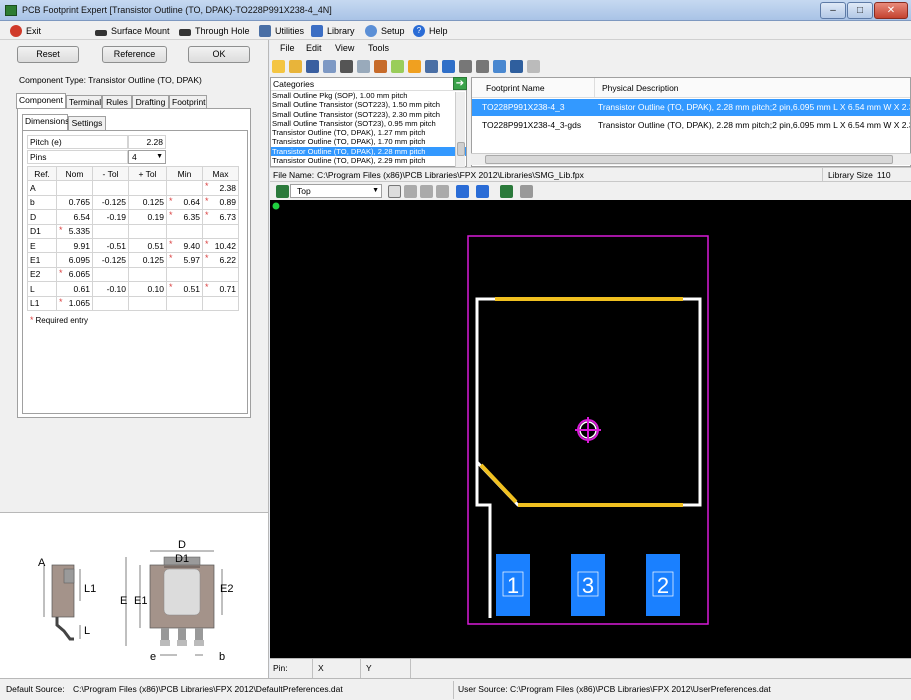 The image size is (911, 700). What do you see at coordinates (220, 245) in the screenshot?
I see `dimension-max-cell: * 10.42` at bounding box center [220, 245].